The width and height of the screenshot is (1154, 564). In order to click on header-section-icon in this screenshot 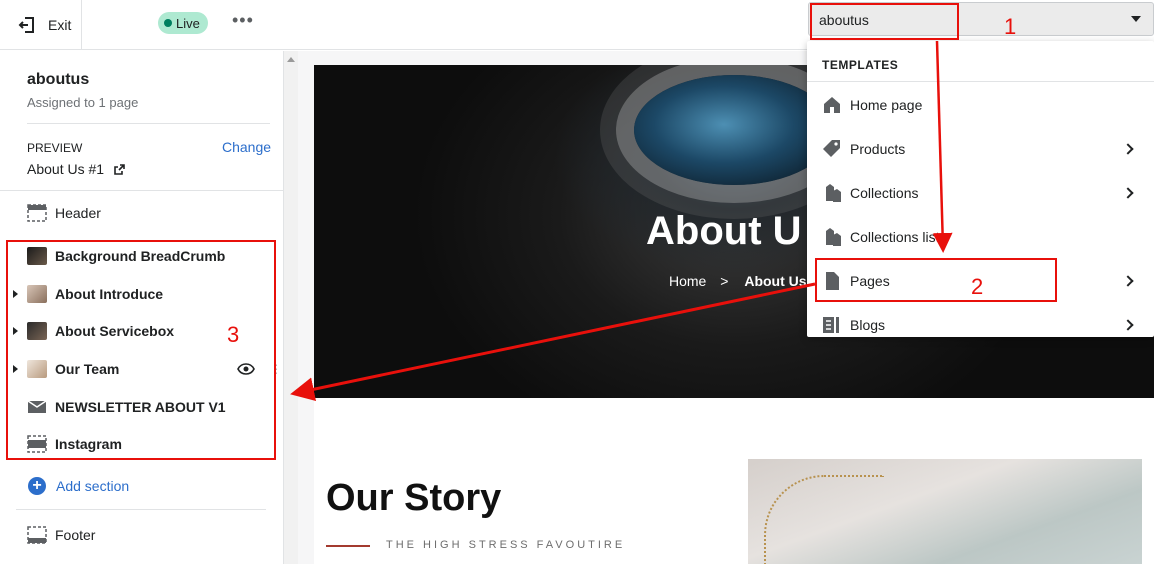, I will do `click(37, 213)`.